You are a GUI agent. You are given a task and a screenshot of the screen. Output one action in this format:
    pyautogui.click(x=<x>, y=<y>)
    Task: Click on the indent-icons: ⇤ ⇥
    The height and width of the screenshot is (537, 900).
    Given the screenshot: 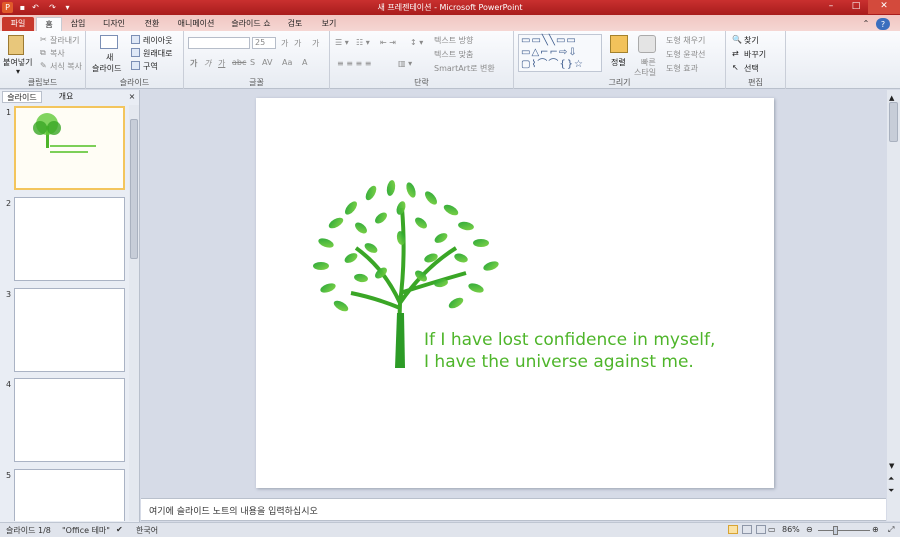 What is the action you would take?
    pyautogui.click(x=388, y=42)
    